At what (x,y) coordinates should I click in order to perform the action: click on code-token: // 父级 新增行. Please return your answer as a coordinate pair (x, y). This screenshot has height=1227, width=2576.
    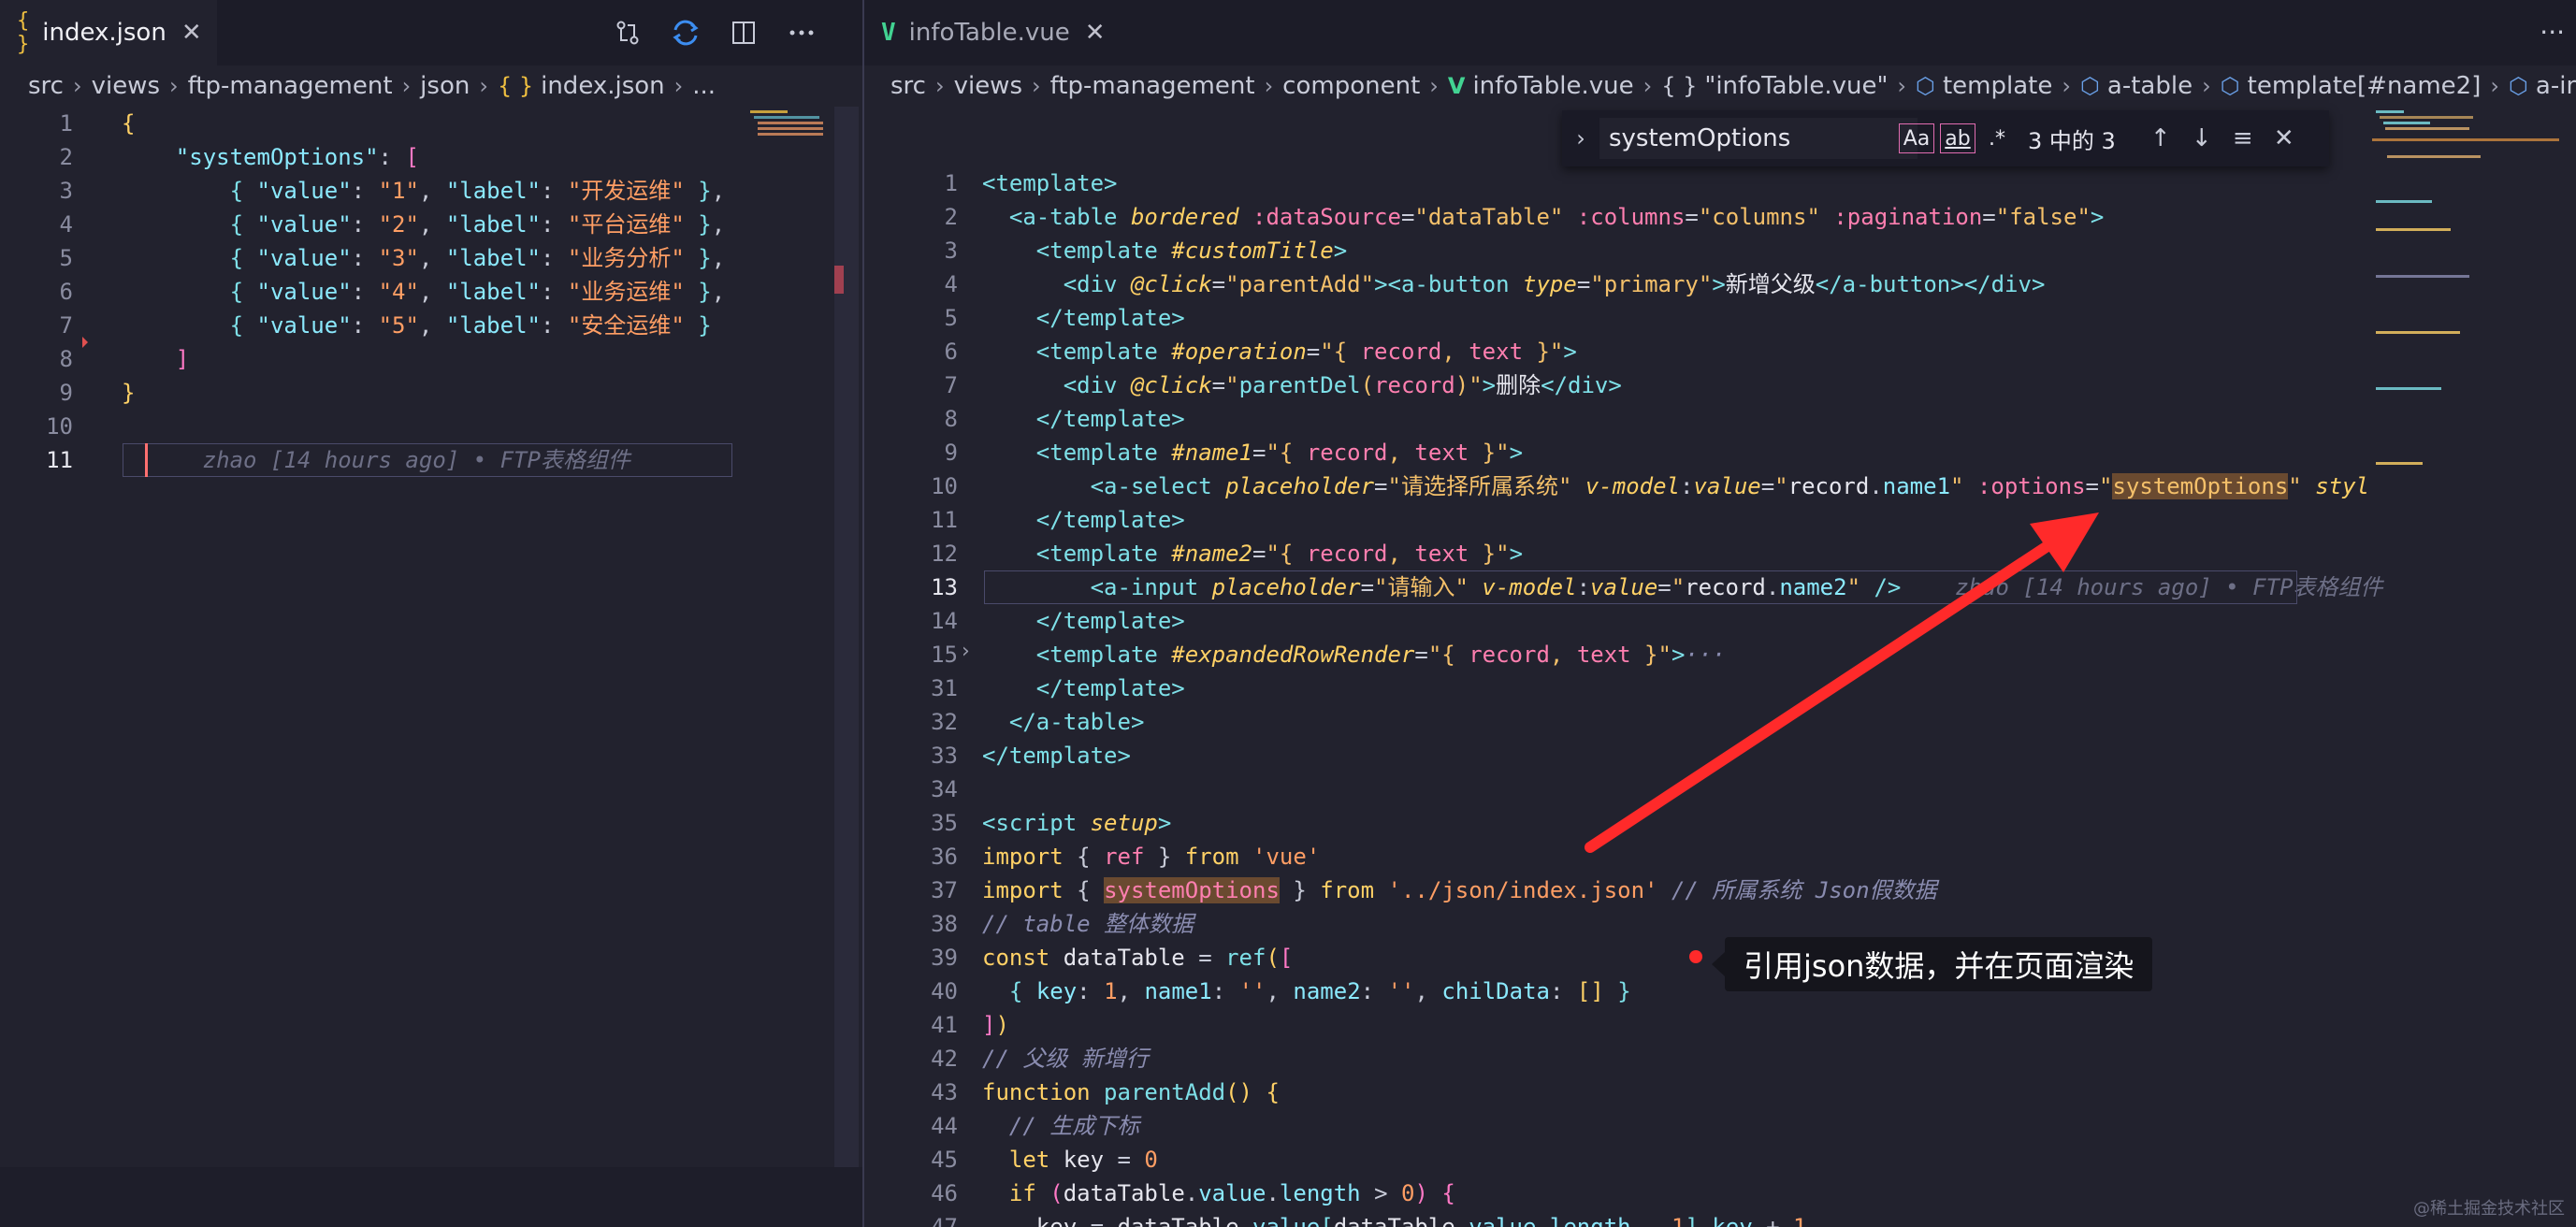
    Looking at the image, I should click on (1065, 1059).